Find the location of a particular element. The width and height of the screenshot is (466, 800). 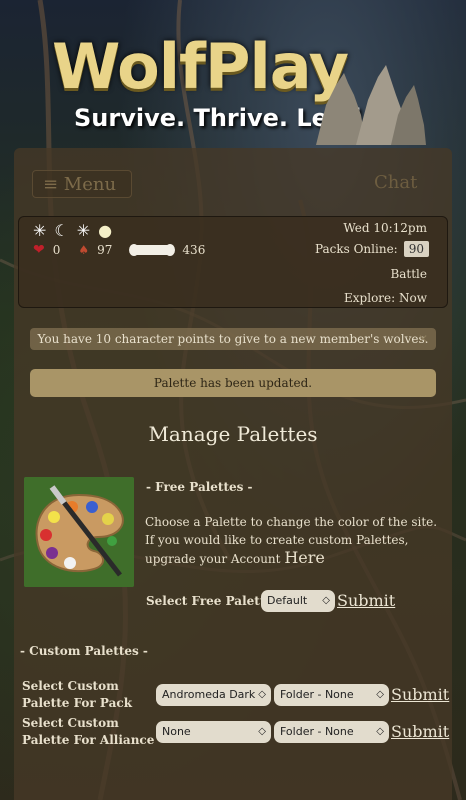

chat-button: Chat is located at coordinates (395, 182).